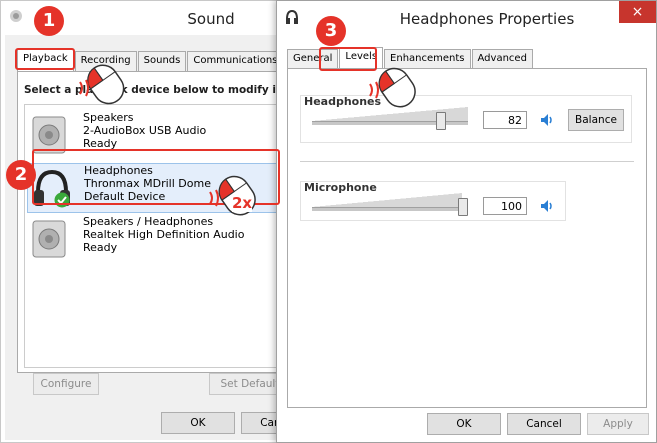  Describe the element at coordinates (145, 130) in the screenshot. I see `device-driver: 2-AudioBox USB Audio` at that location.